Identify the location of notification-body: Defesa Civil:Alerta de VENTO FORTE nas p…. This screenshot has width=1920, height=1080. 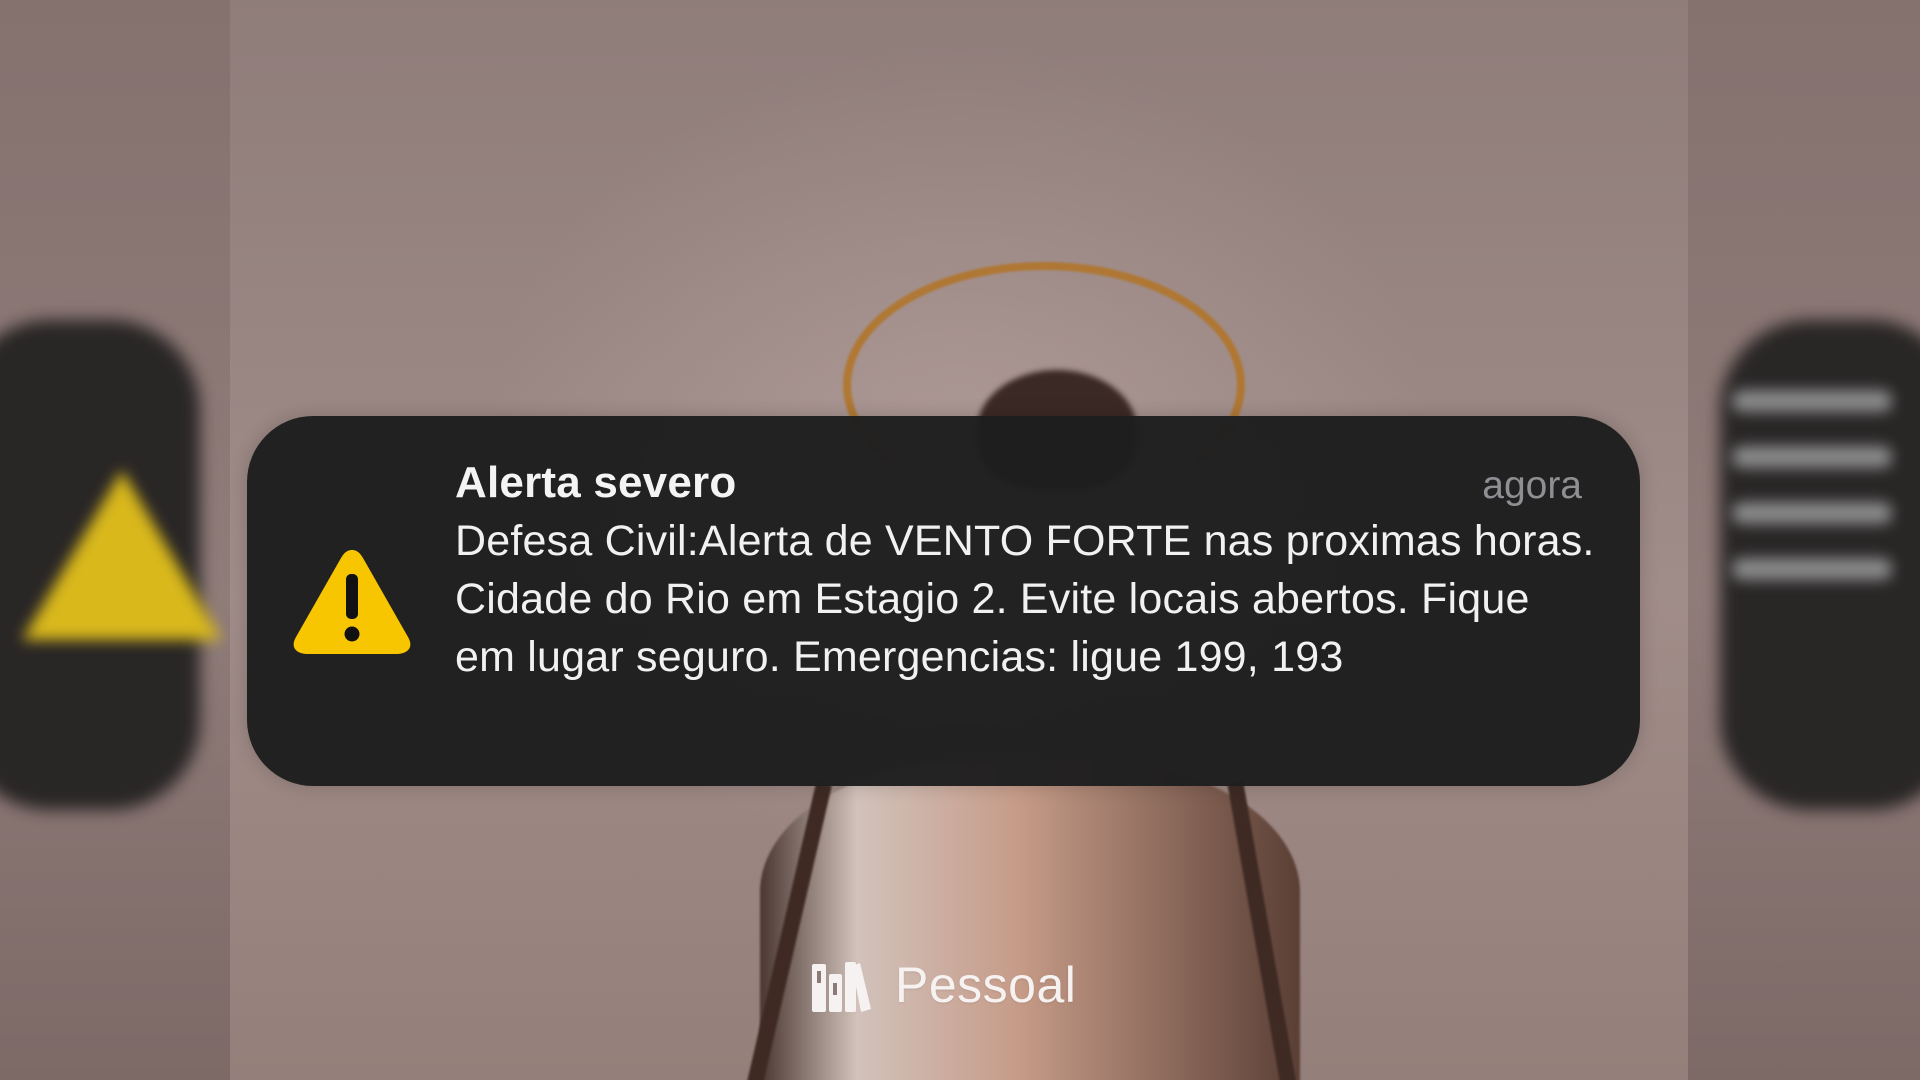
(1025, 599).